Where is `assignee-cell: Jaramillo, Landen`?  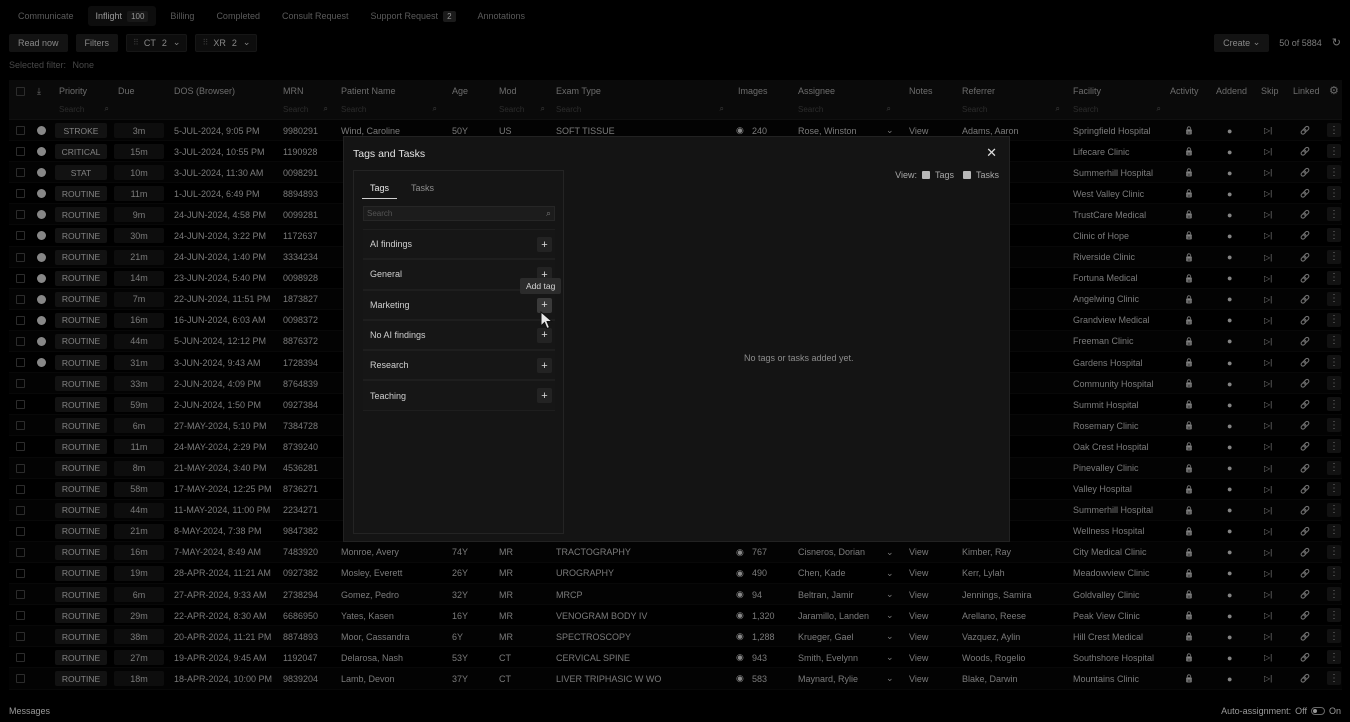 assignee-cell: Jaramillo, Landen is located at coordinates (833, 615).